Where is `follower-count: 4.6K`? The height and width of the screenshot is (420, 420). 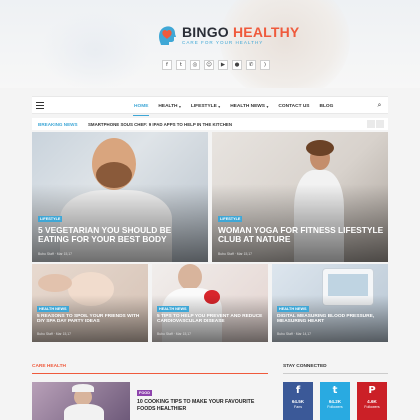 follower-count: 4.6K is located at coordinates (372, 401).